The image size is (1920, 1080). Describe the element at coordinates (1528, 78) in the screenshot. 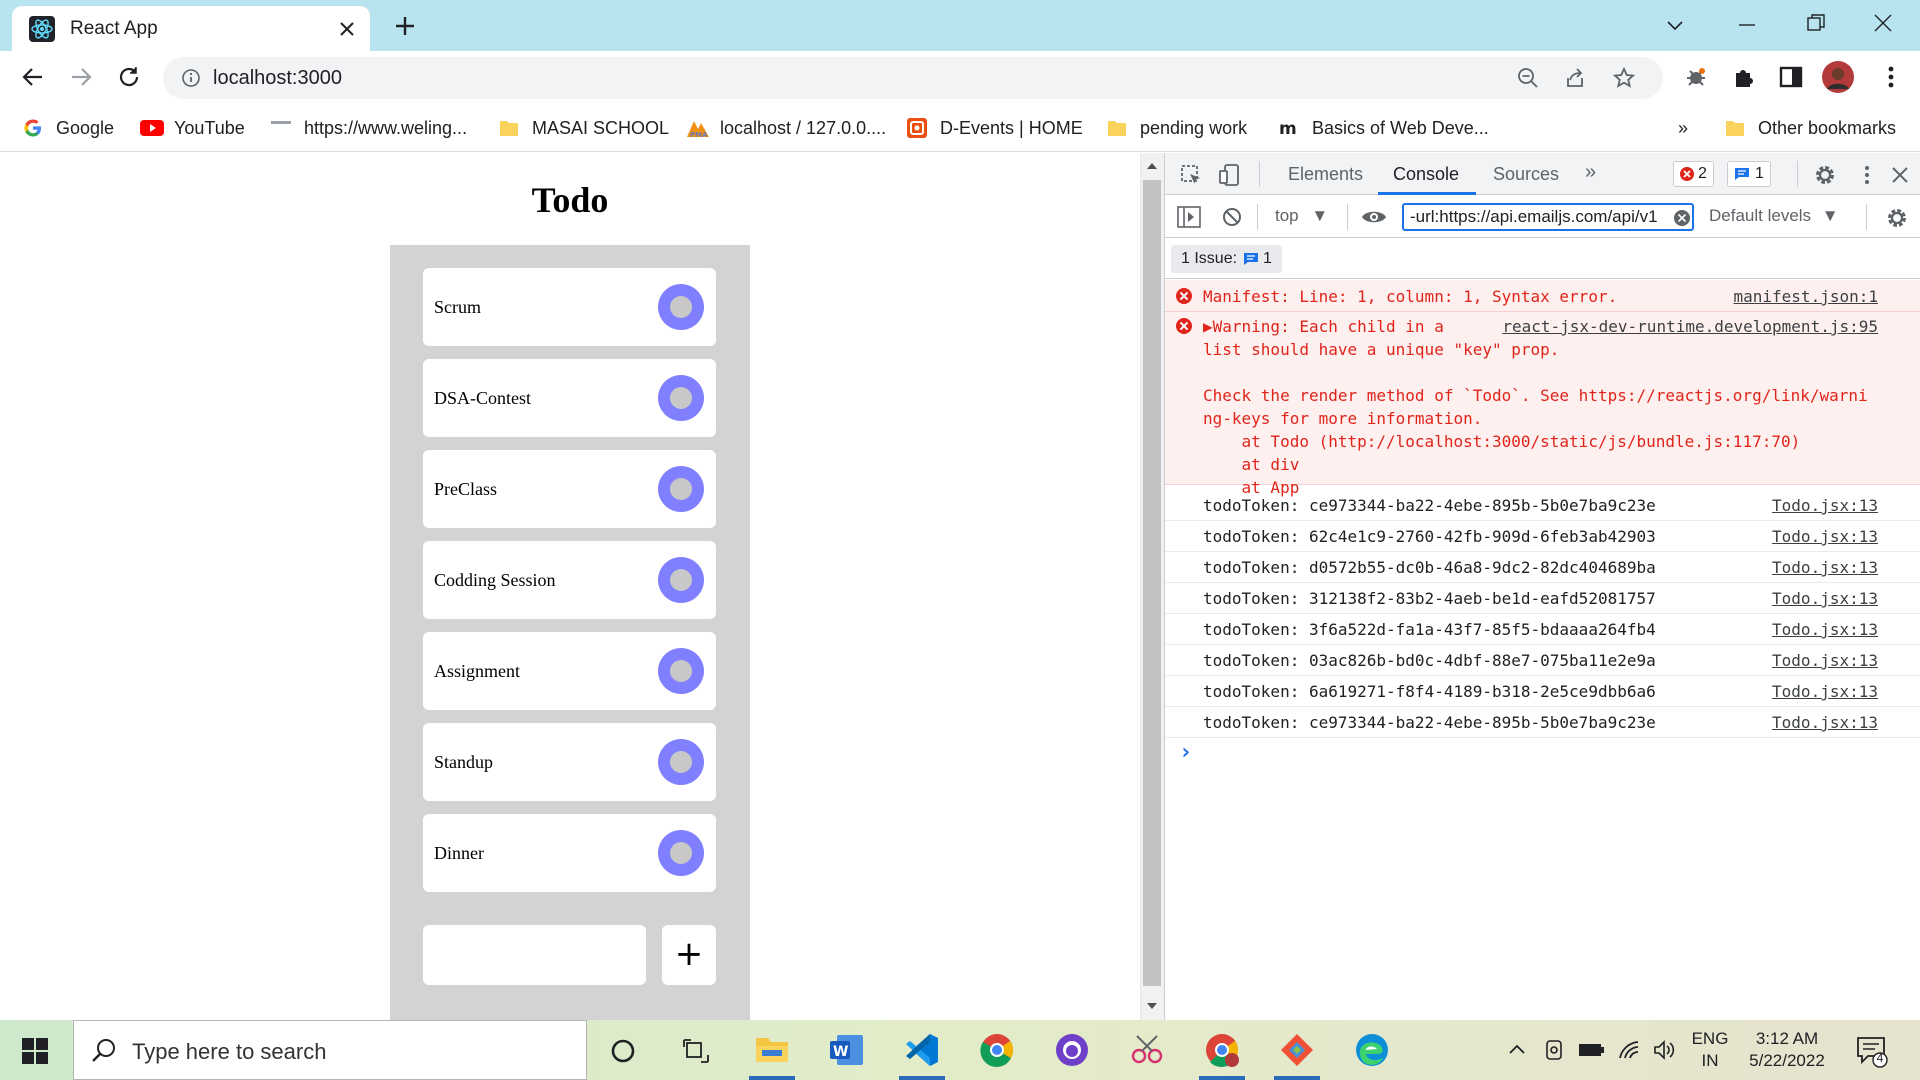

I see `zoom-out-icon` at that location.